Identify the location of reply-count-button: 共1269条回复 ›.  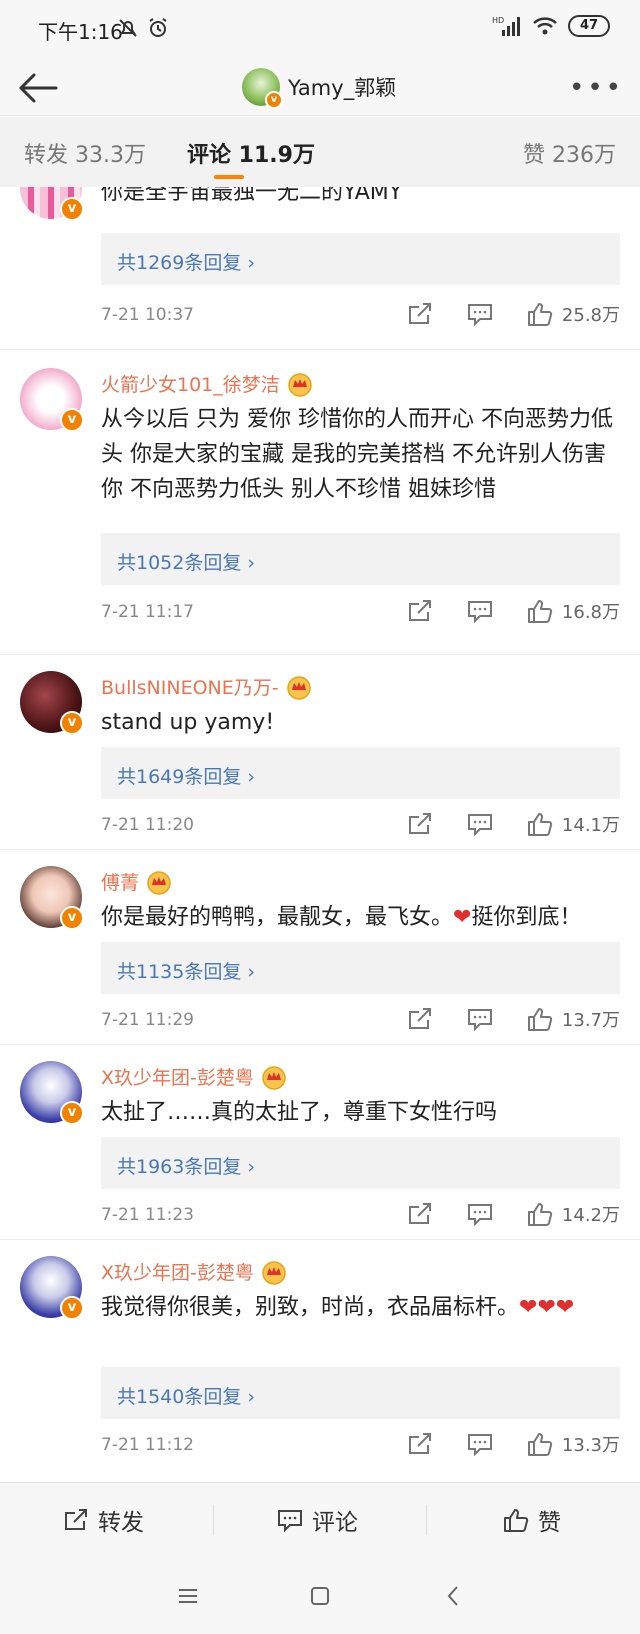
(360, 259).